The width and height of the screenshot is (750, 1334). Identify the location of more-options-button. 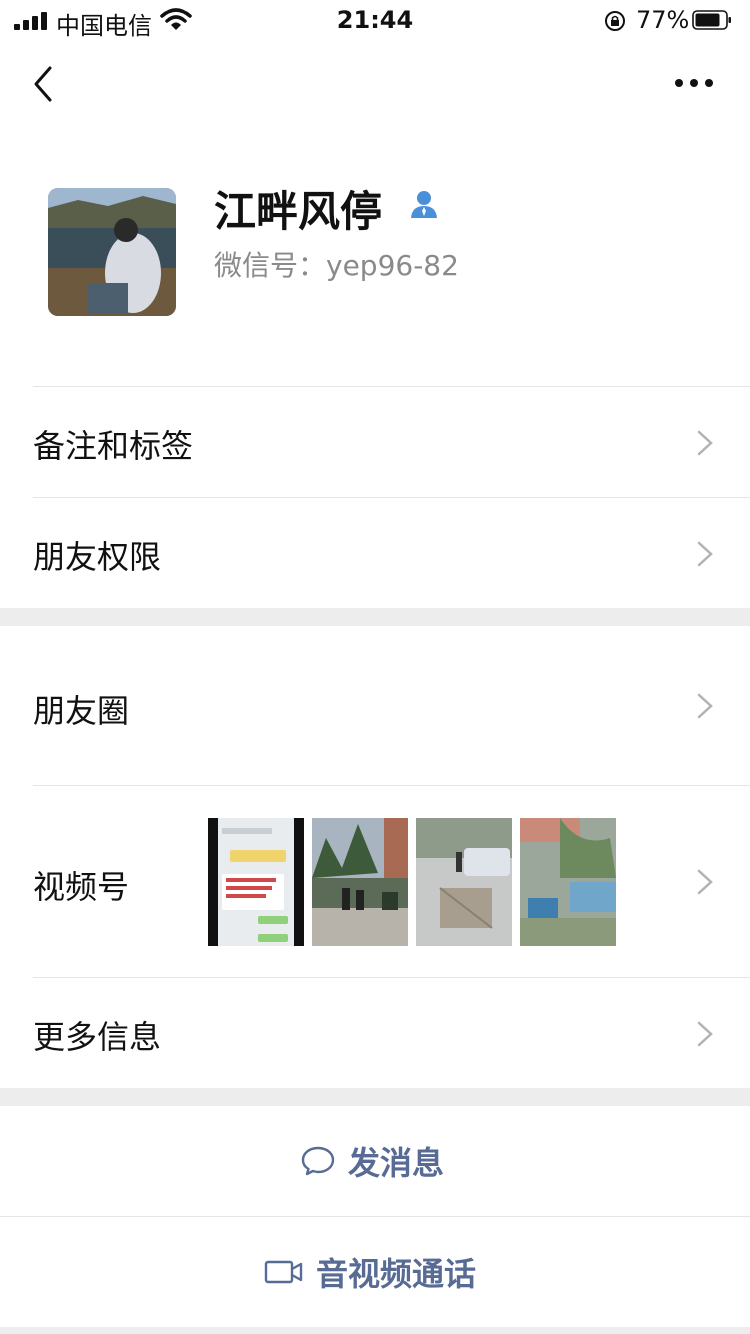
(694, 83).